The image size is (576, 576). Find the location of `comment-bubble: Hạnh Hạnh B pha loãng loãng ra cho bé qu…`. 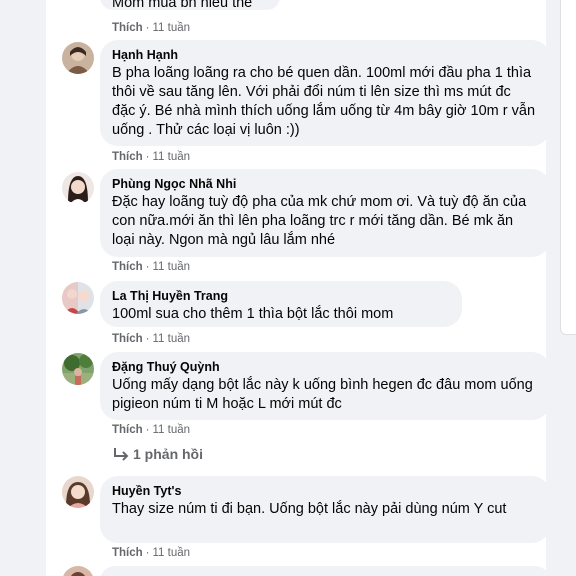

comment-bubble: Hạnh Hạnh B pha loãng loãng ra cho bé qu… is located at coordinates (323, 93).